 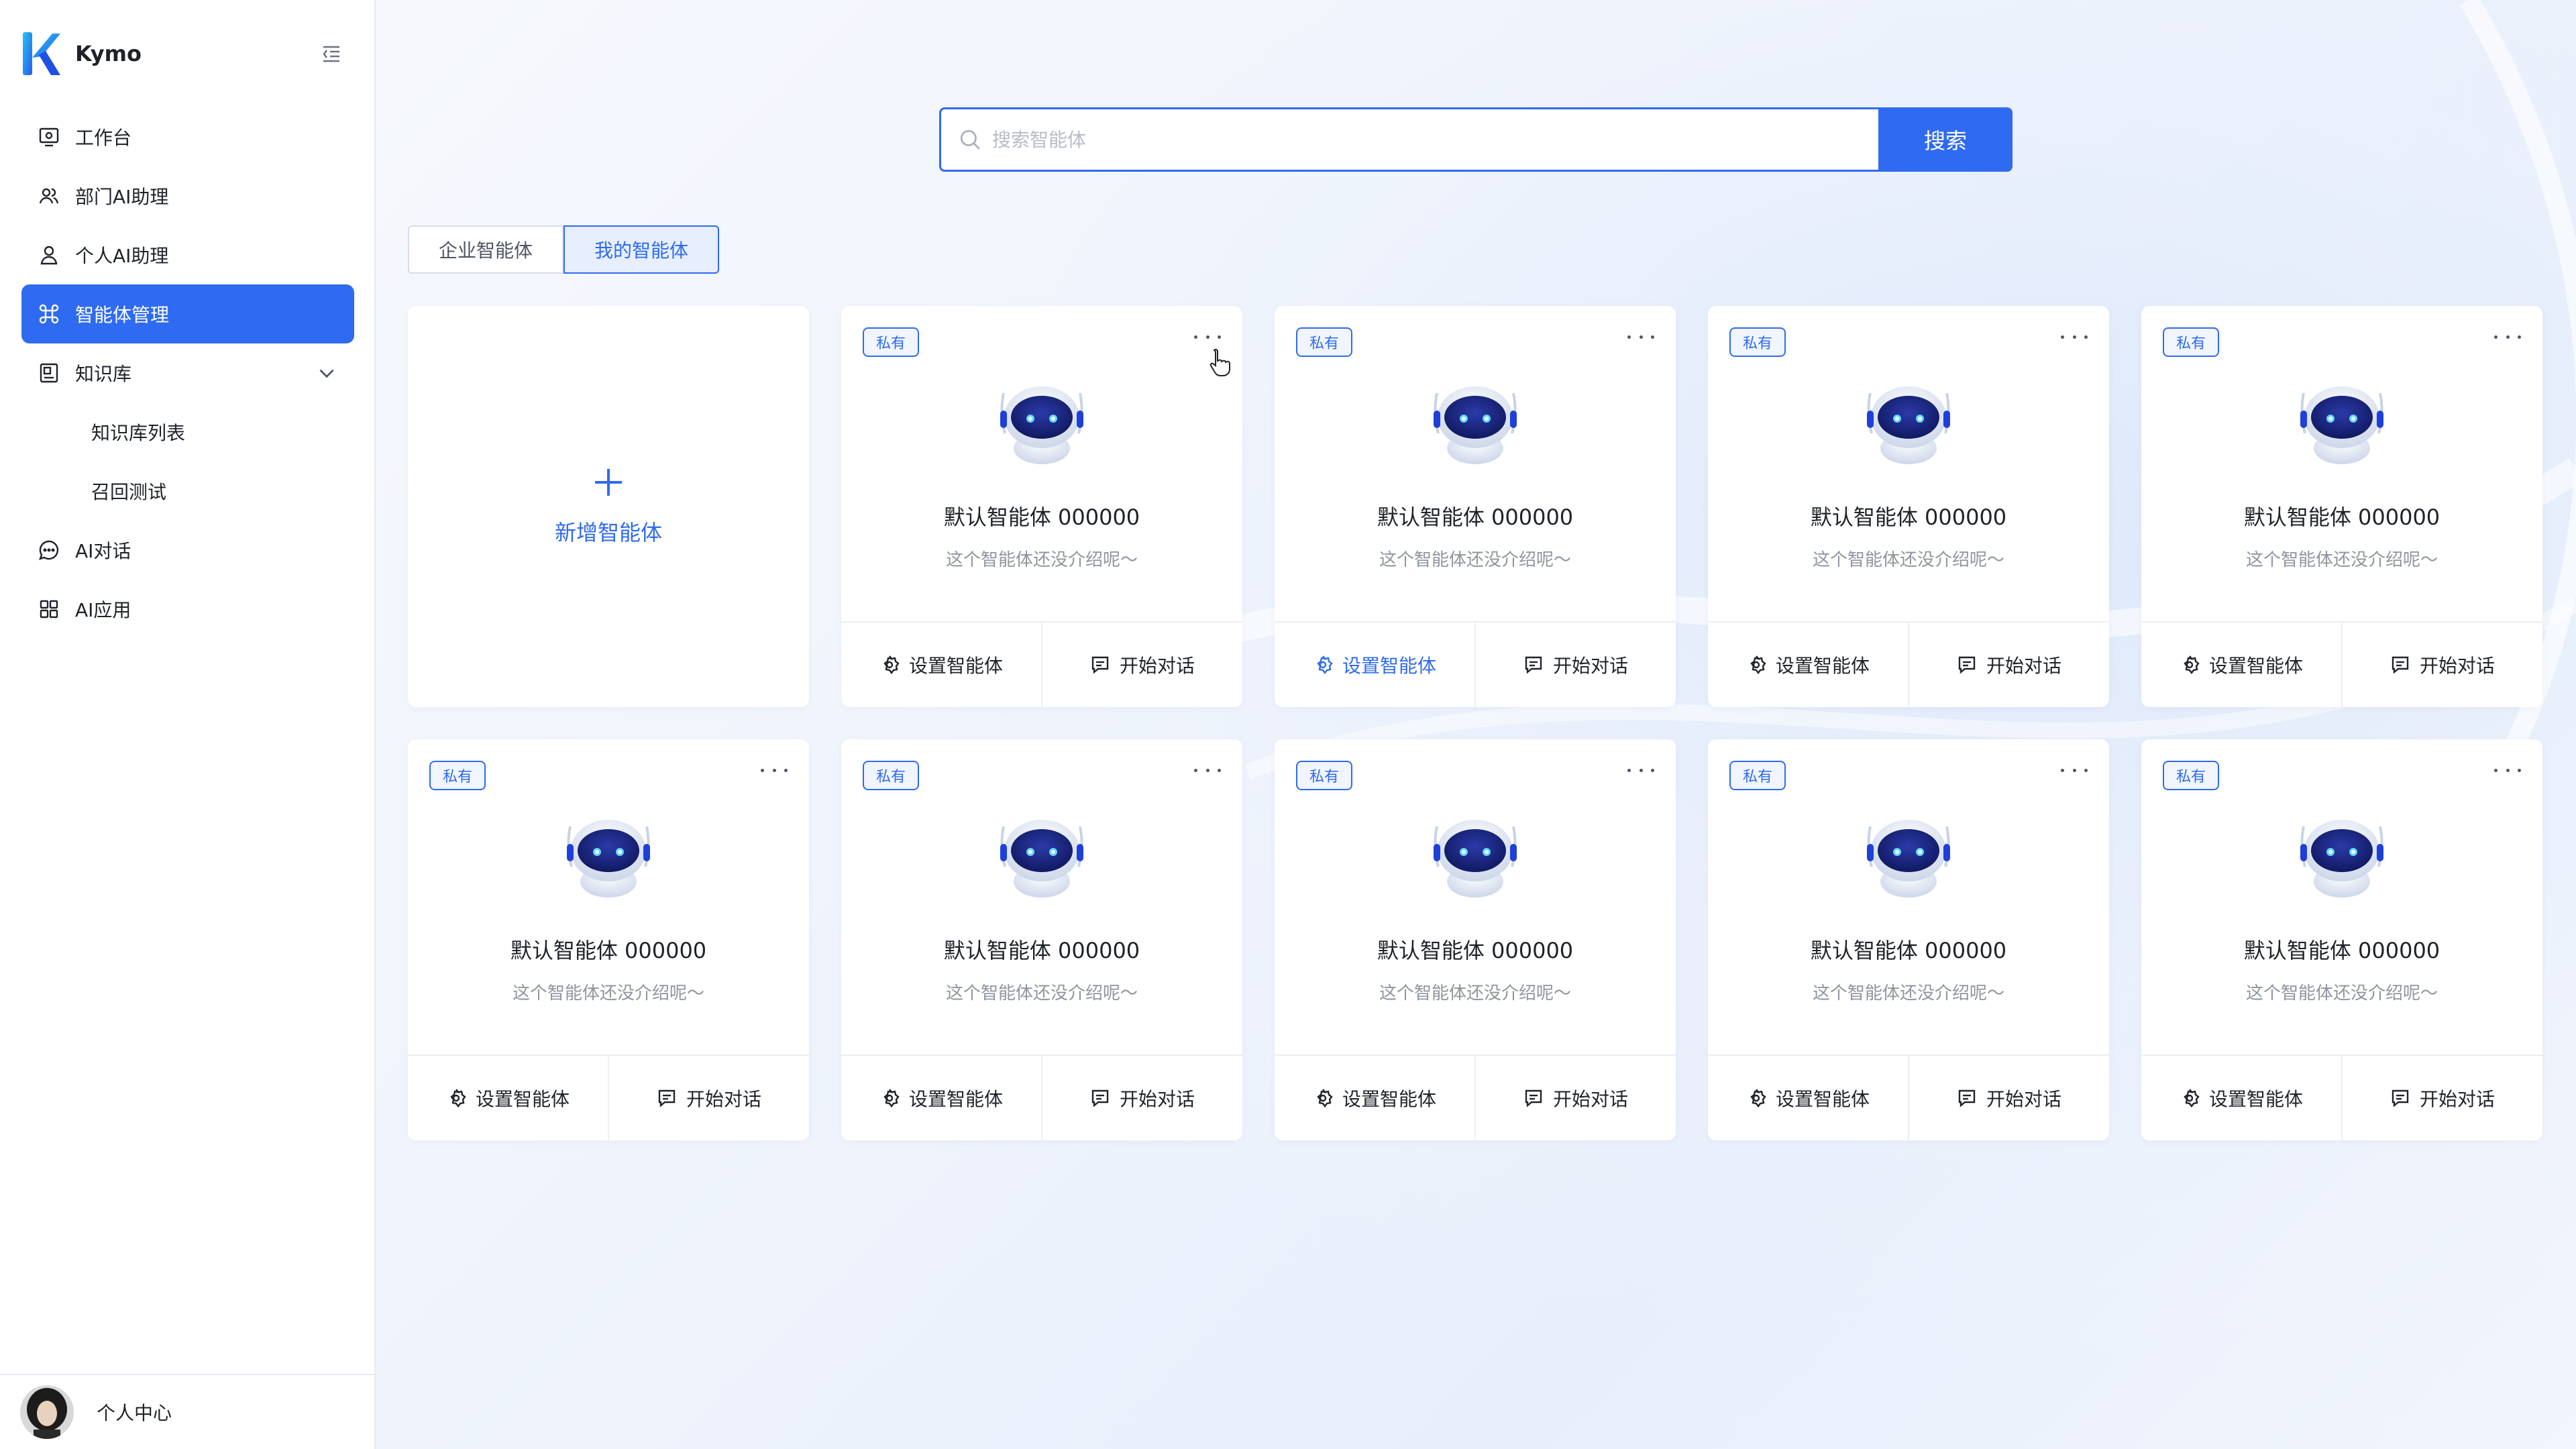 I want to click on search-box, so click(x=1408, y=139).